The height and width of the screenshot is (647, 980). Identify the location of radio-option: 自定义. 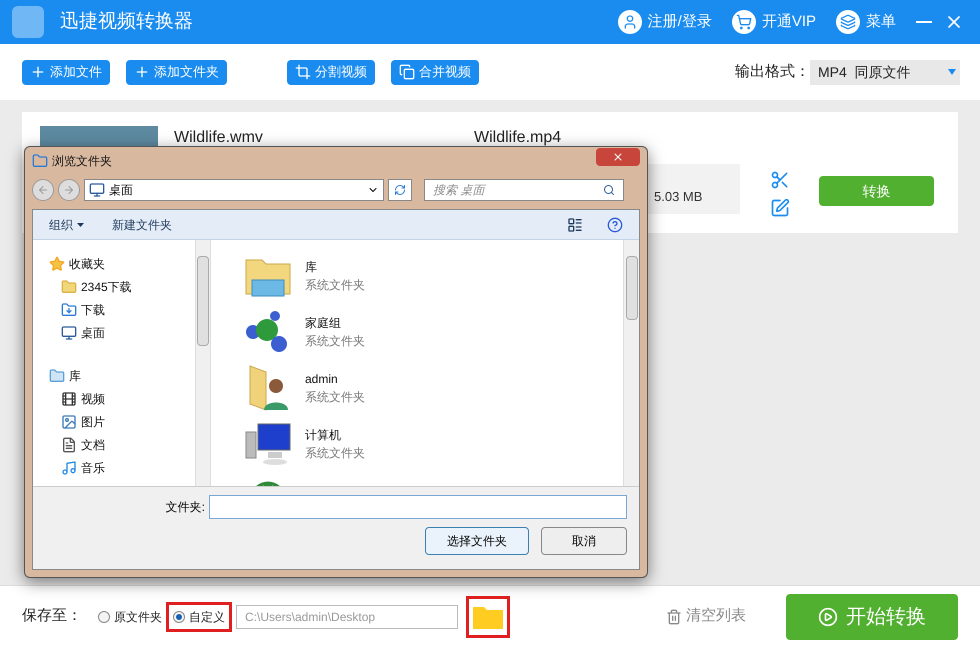
(199, 617).